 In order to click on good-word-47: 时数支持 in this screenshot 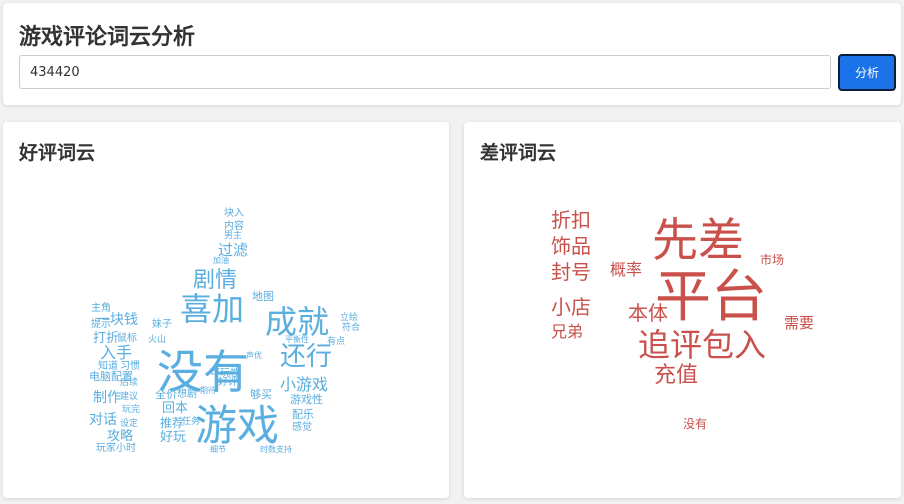, I will do `click(276, 449)`.